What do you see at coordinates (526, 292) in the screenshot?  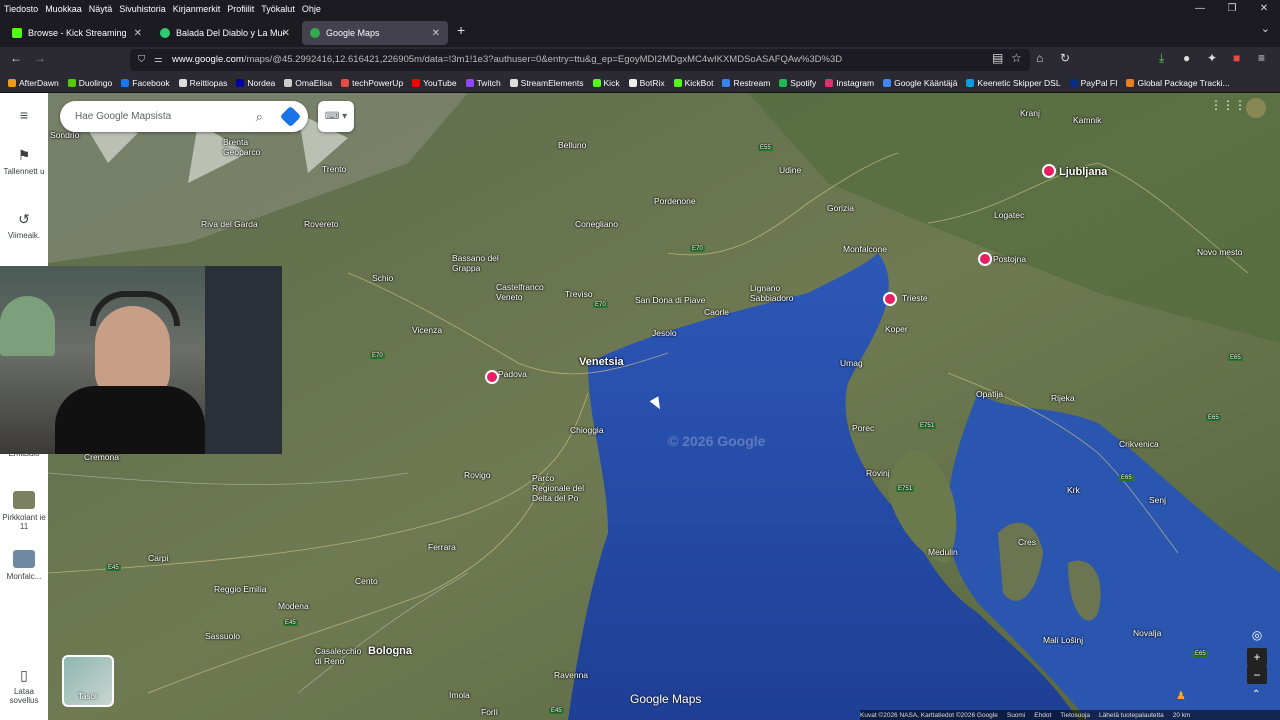 I see `map-label: Castelfranco Veneto` at bounding box center [526, 292].